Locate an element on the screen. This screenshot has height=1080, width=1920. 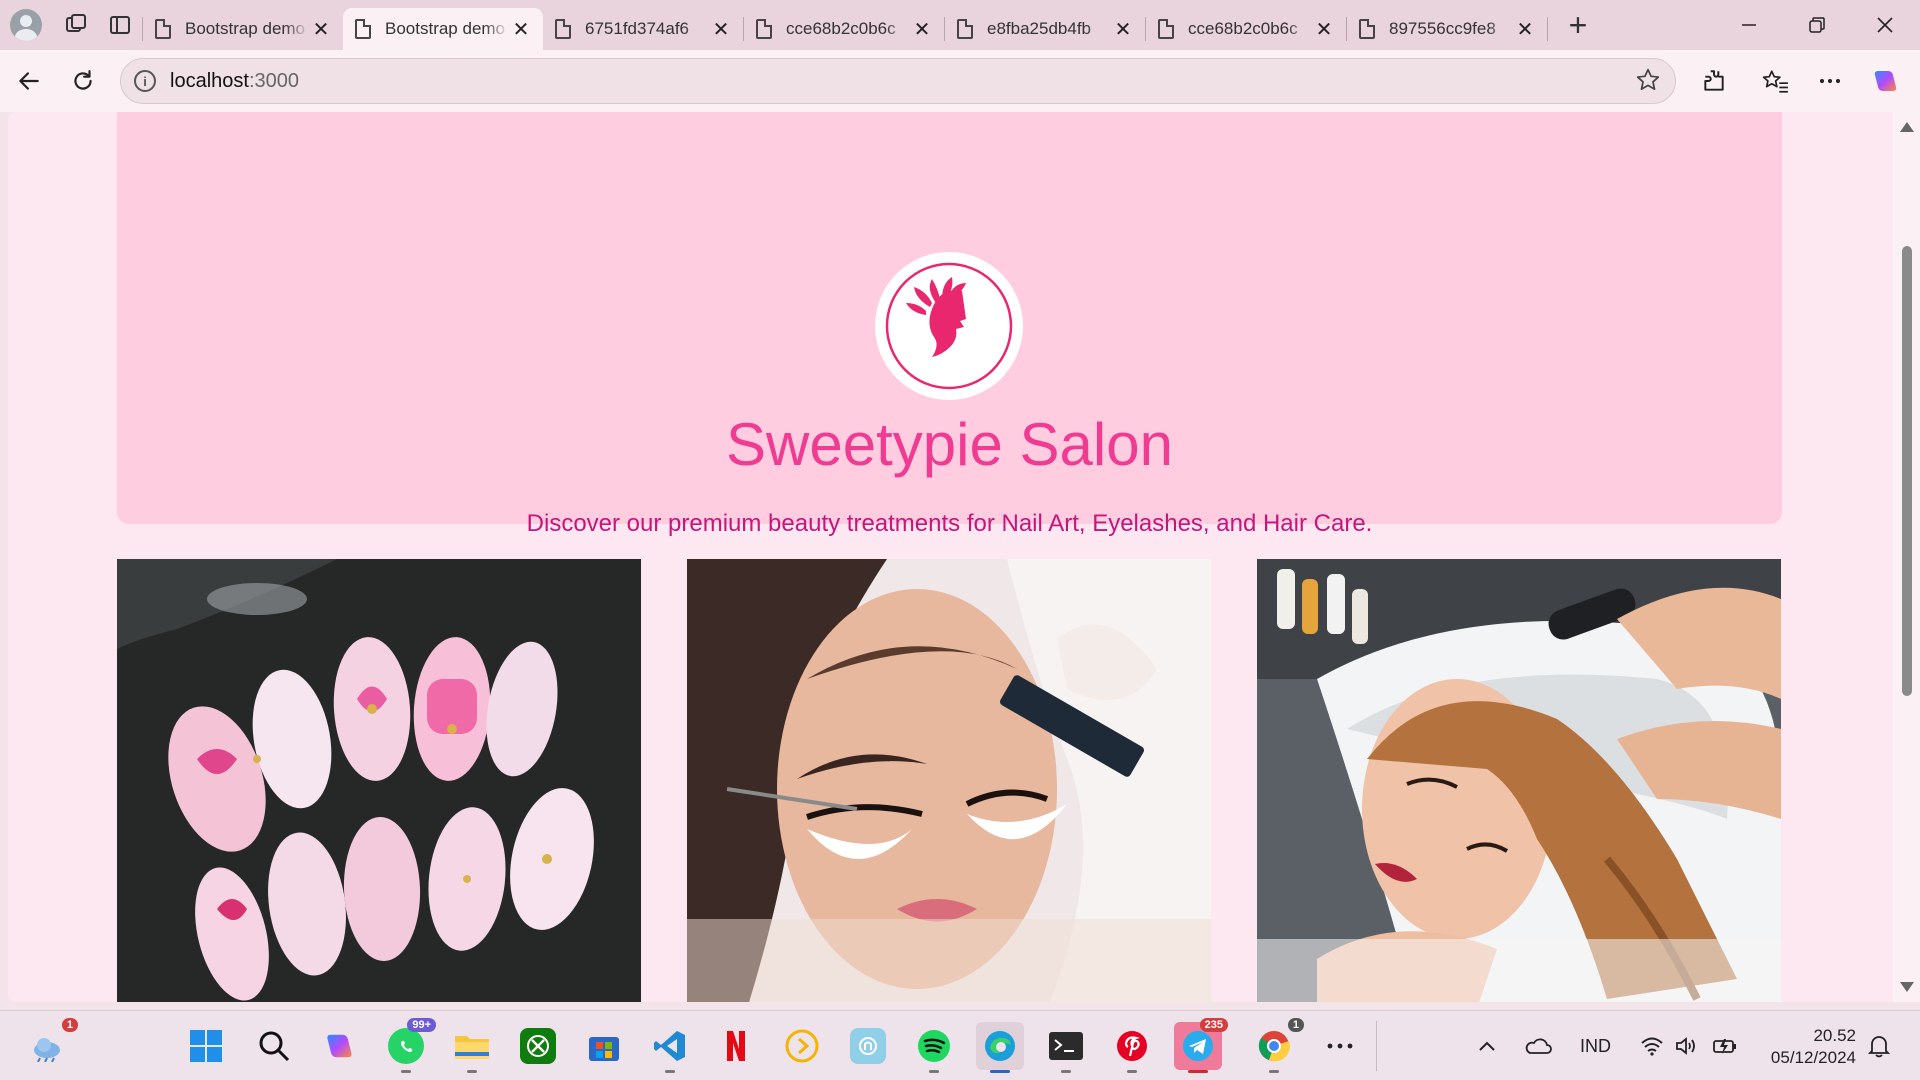
taskbar-chrome: 1 is located at coordinates (1277, 1045).